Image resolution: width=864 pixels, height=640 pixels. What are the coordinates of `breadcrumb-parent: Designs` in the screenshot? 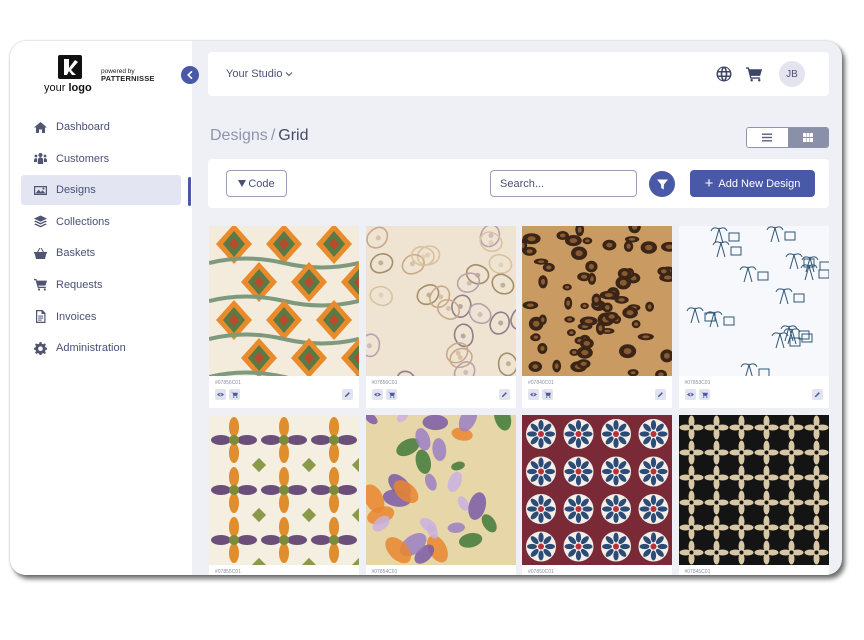 It's located at (239, 135).